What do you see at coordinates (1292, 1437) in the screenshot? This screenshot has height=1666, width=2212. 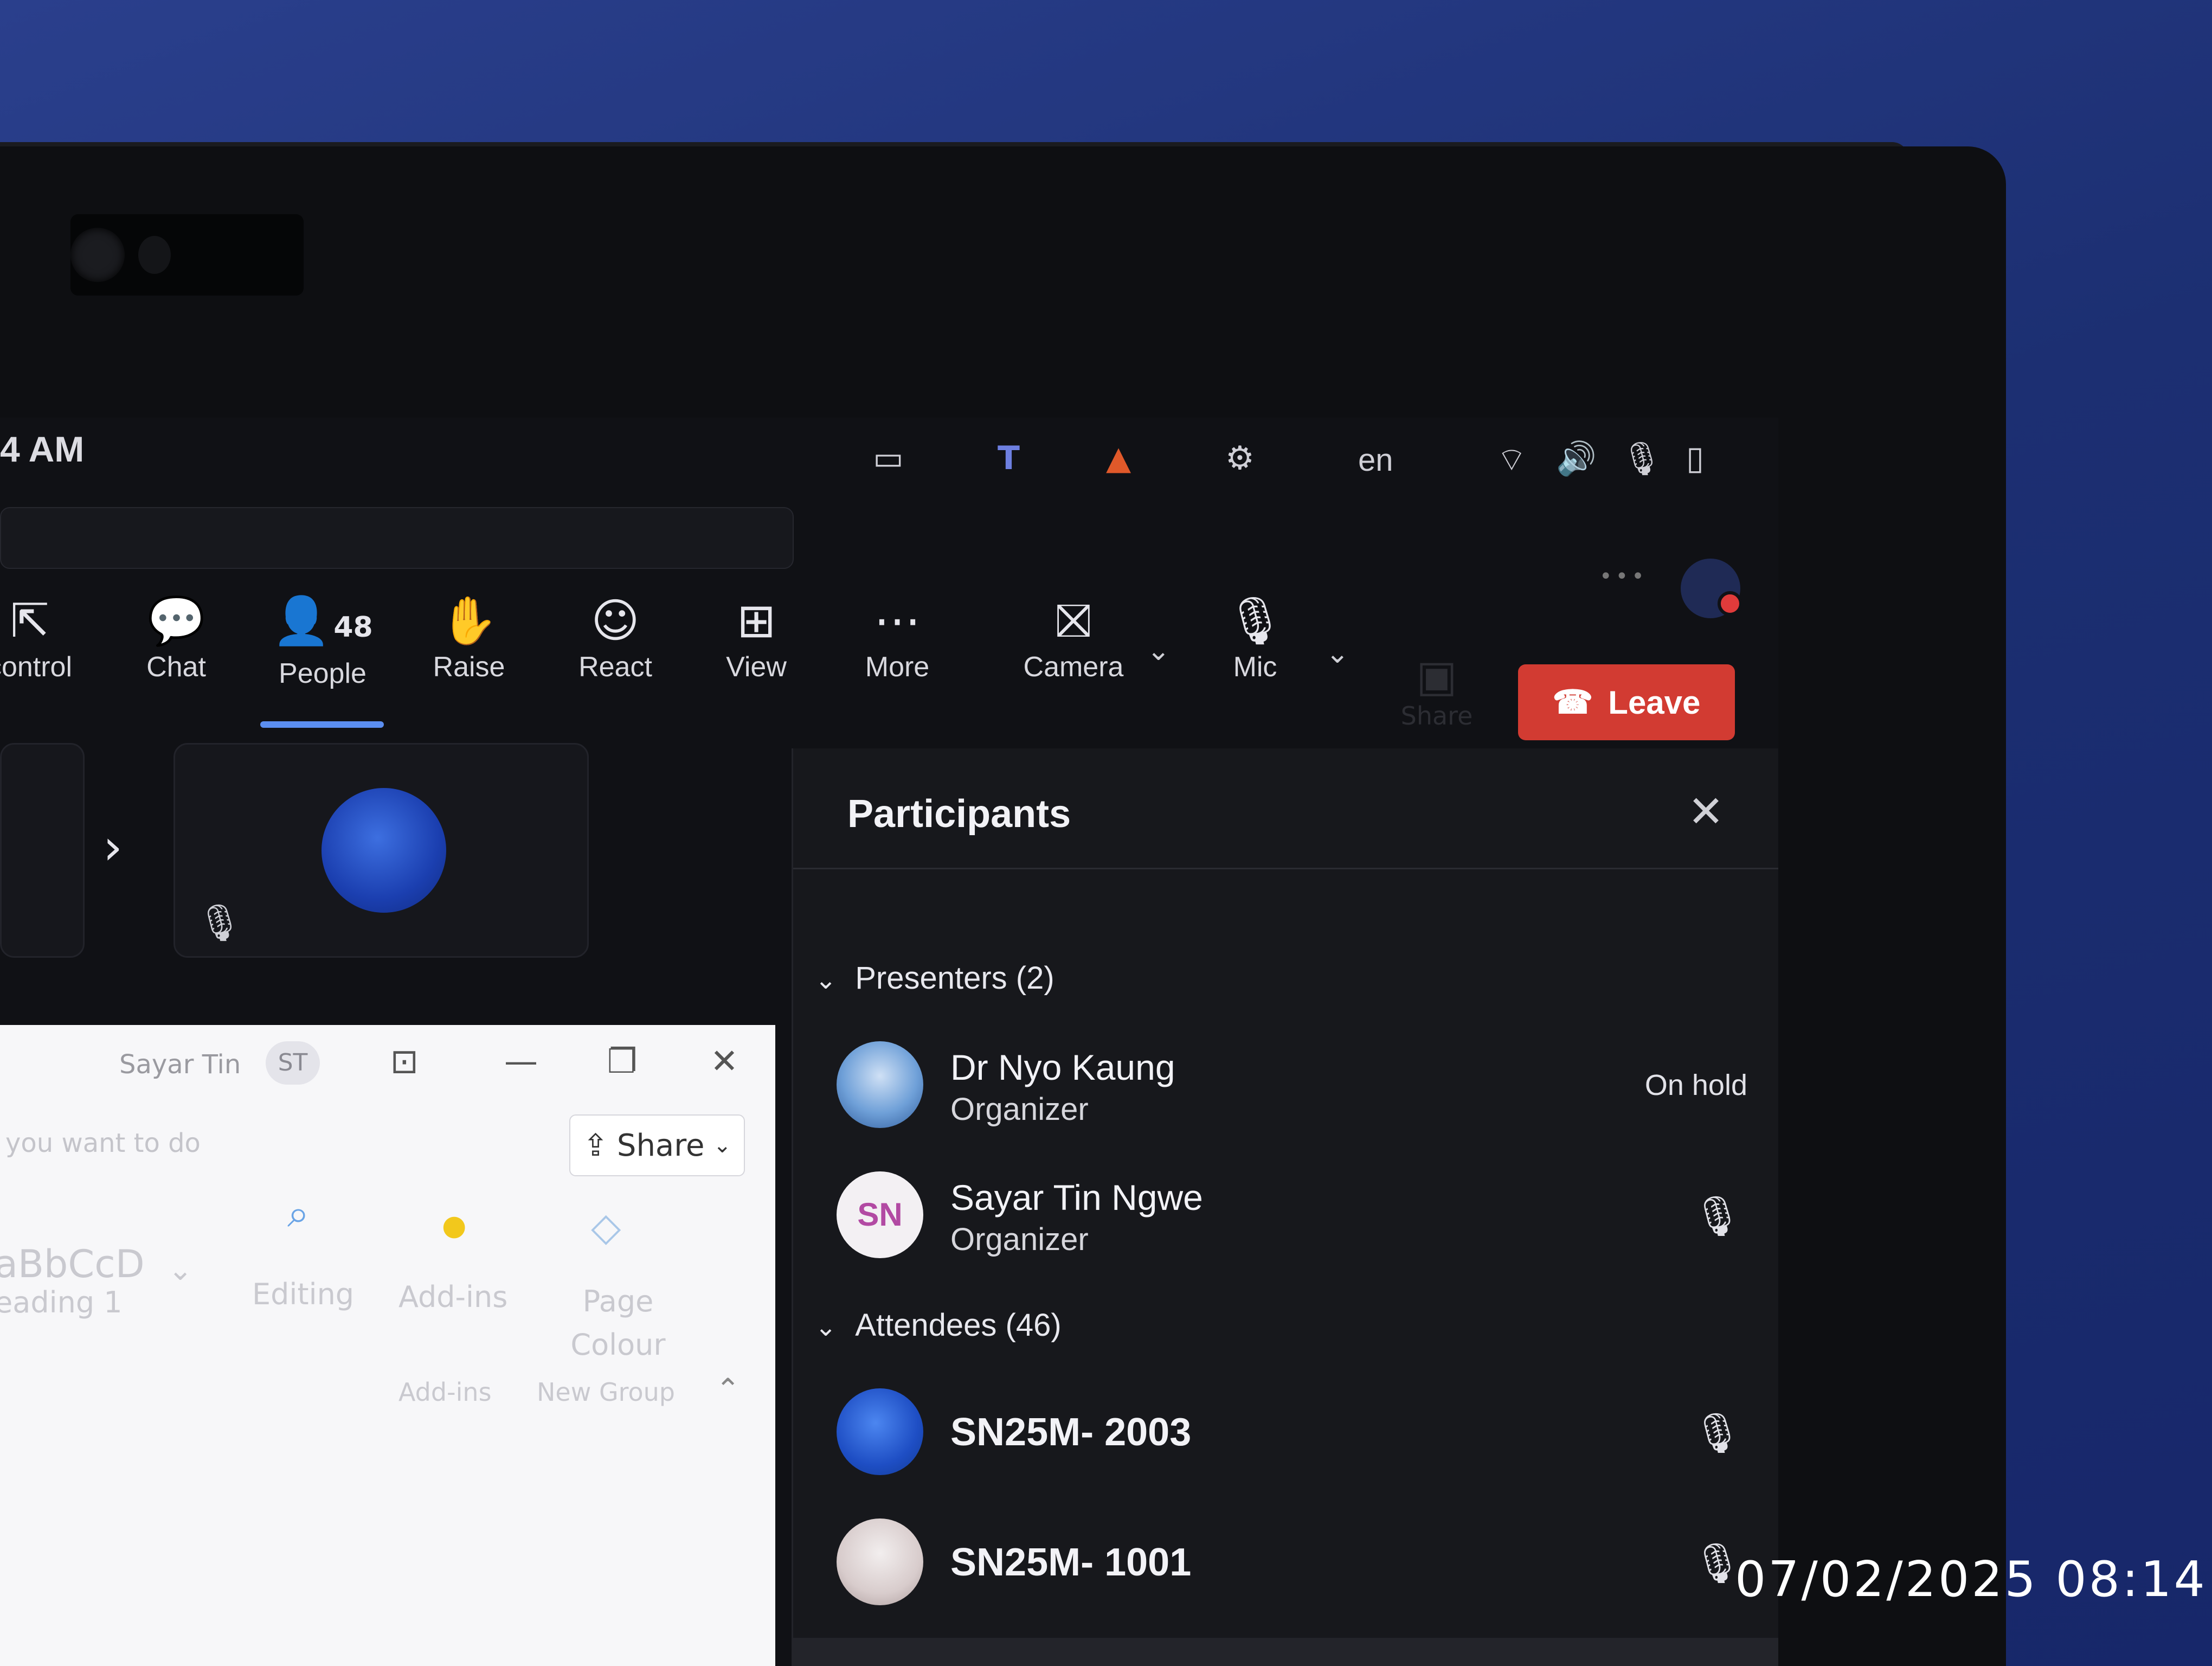 I see `participant-row: SN25M- 2003 🎙` at bounding box center [1292, 1437].